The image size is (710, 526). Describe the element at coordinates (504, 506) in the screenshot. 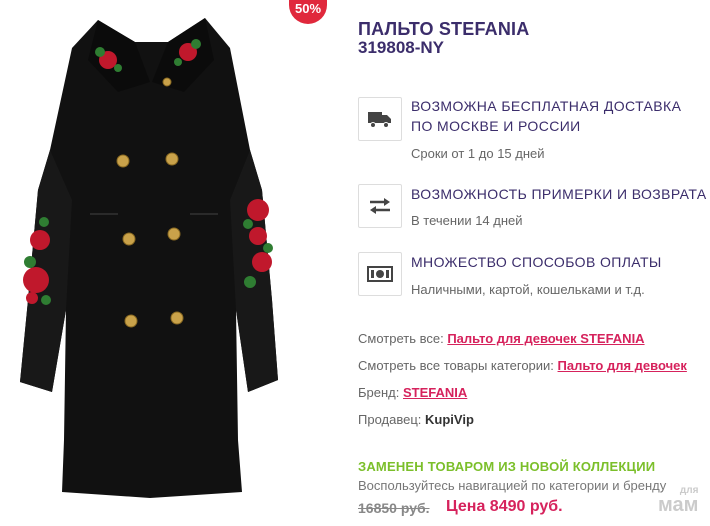

I see `current-price: Цена 8490 руб.` at that location.